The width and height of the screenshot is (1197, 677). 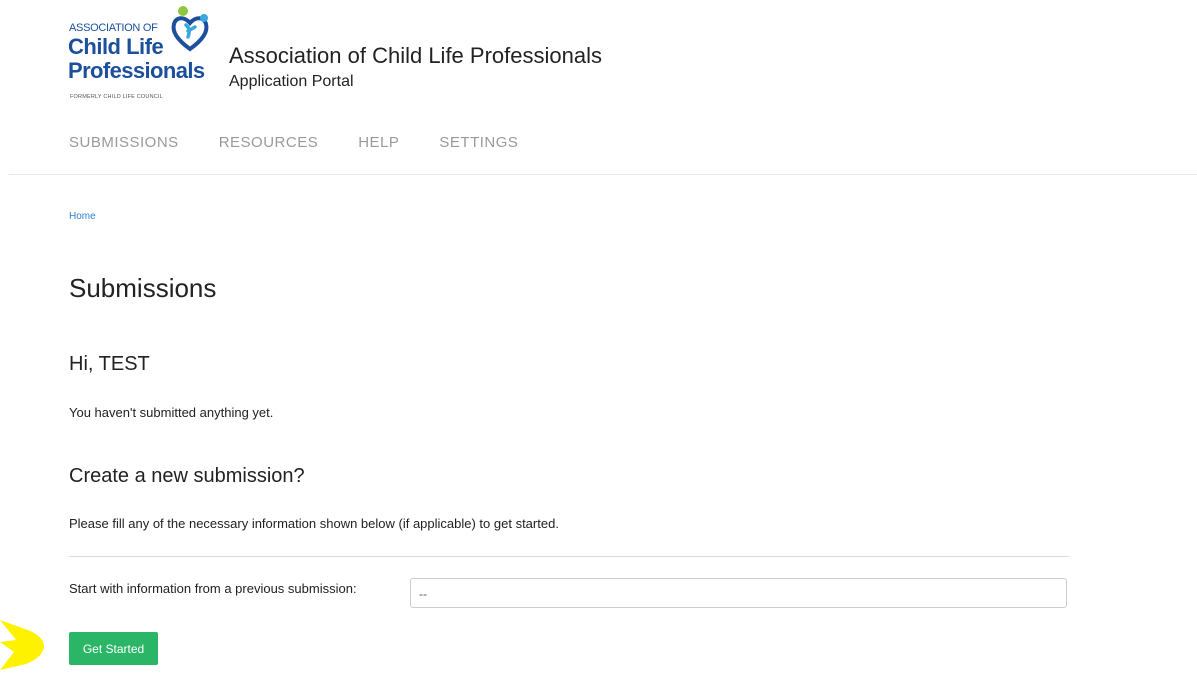 I want to click on main-nav: SUBMISSIONS RESOURCES HELP SETTINGS, so click(x=293, y=142).